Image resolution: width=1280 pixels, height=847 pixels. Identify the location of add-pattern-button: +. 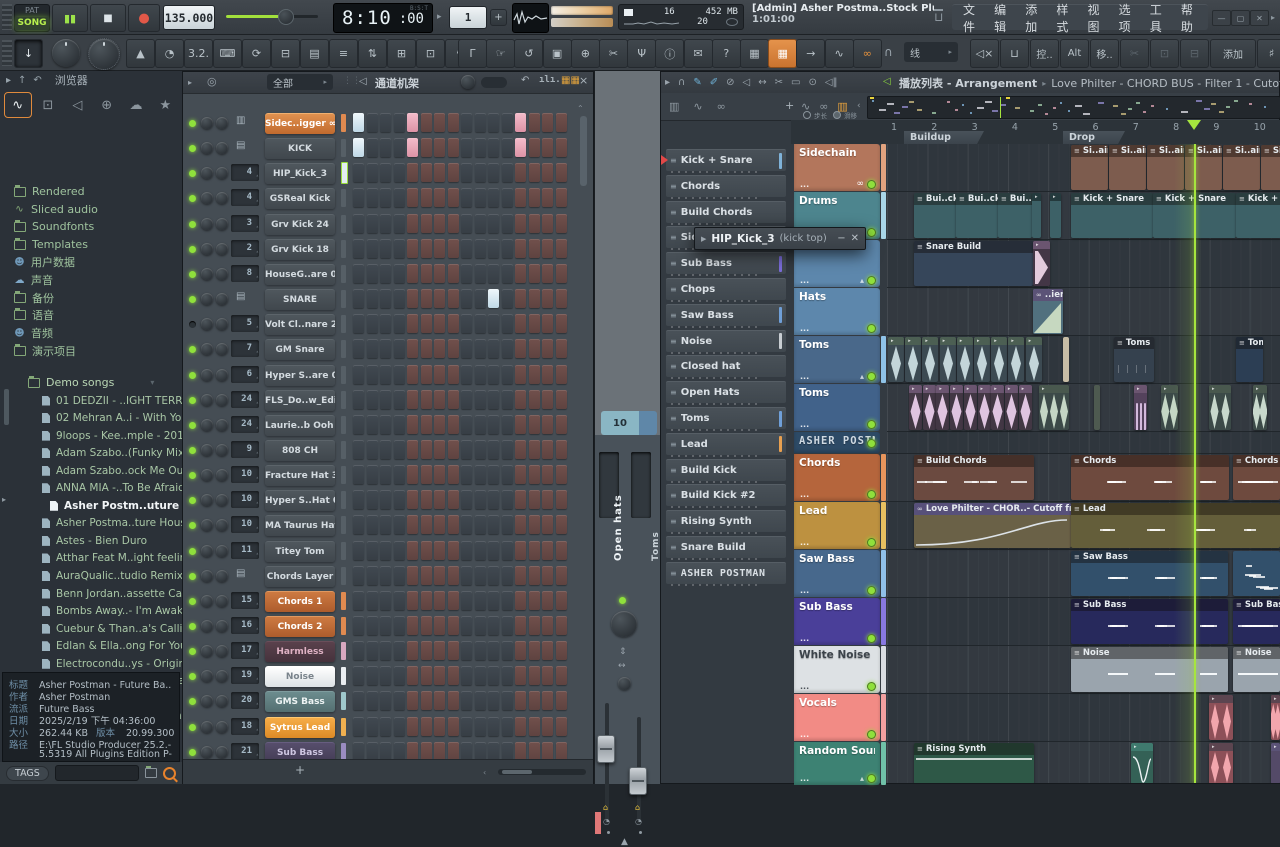
(498, 17).